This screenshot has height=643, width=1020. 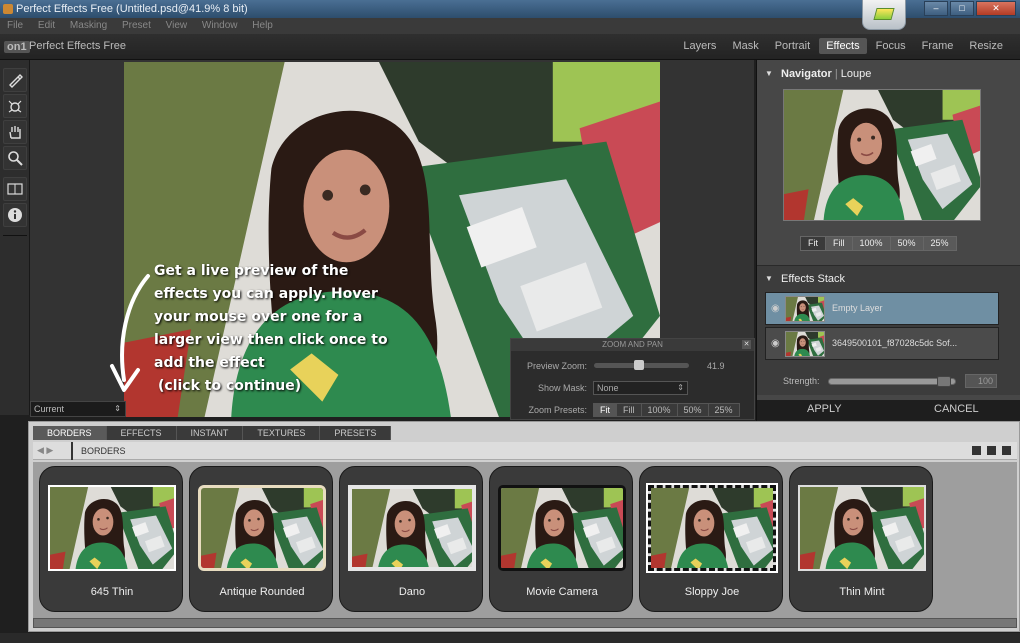 I want to click on apply-button: APPLY, so click(x=824, y=409).